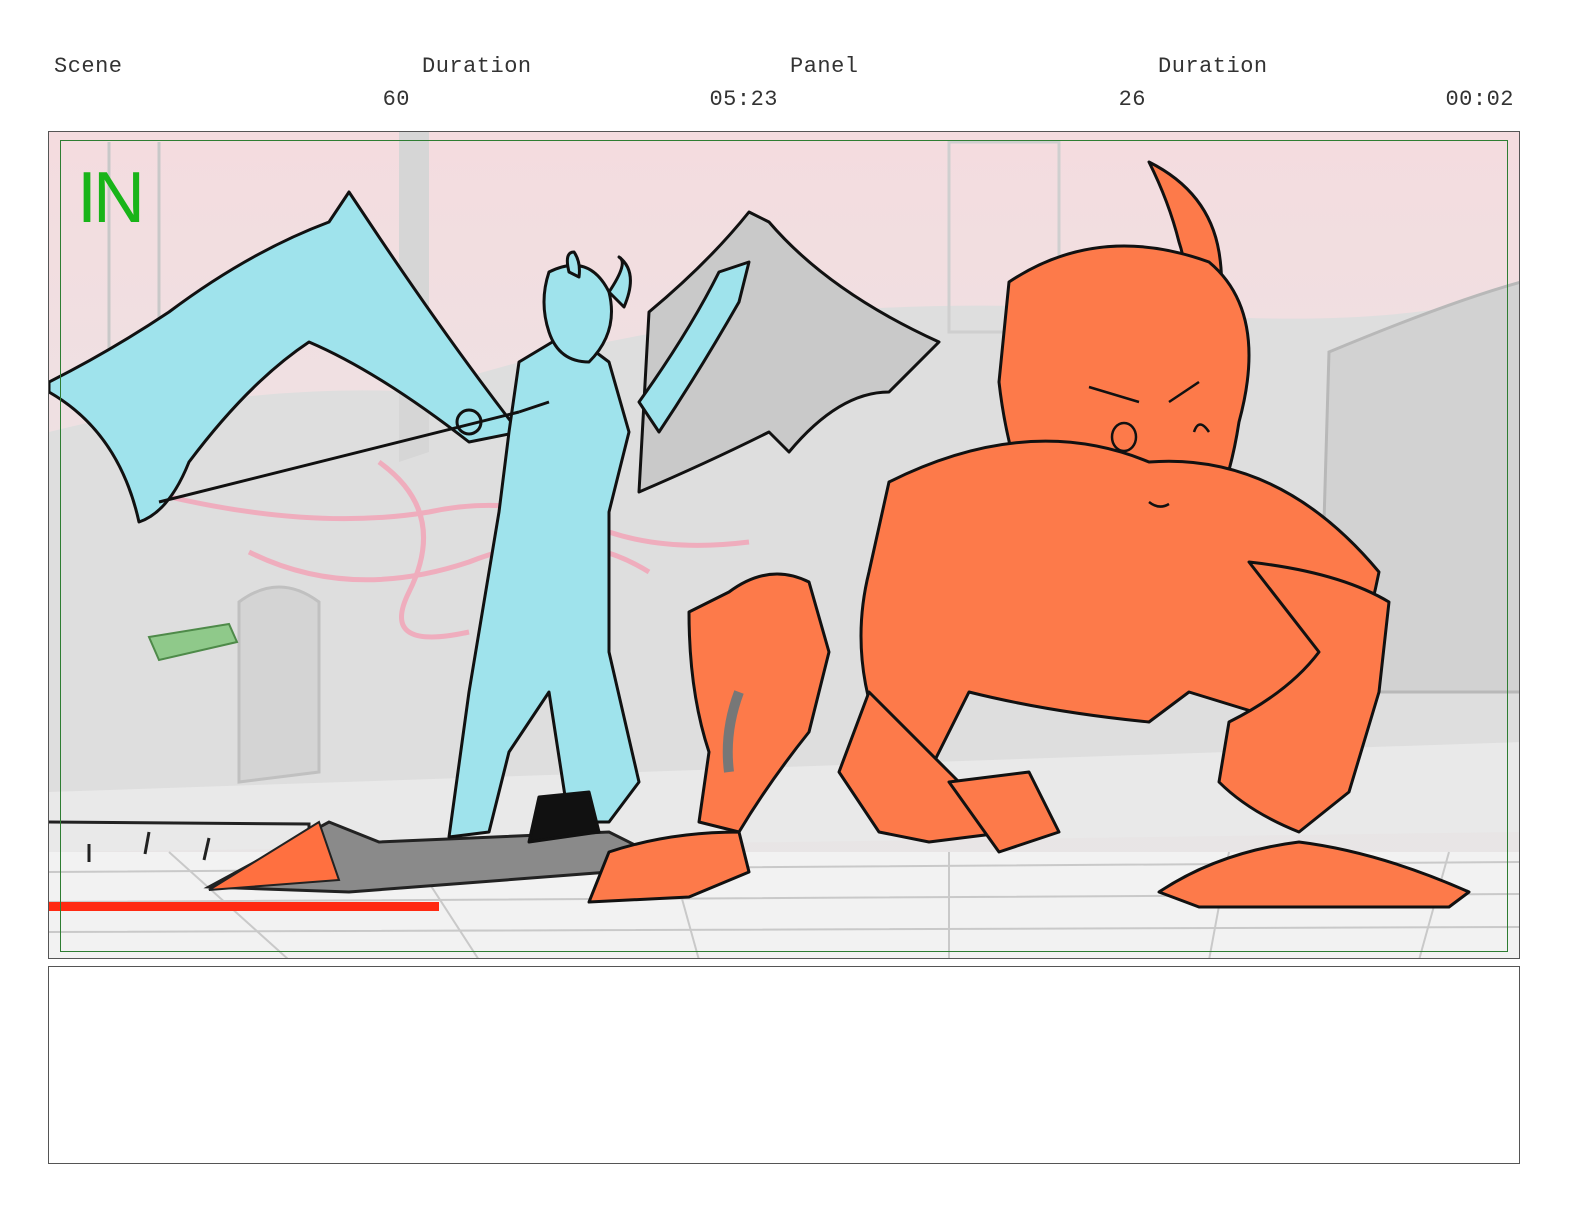 This screenshot has height=1224, width=1584. Describe the element at coordinates (88, 66) in the screenshot. I see `scene-label: Scene` at that location.